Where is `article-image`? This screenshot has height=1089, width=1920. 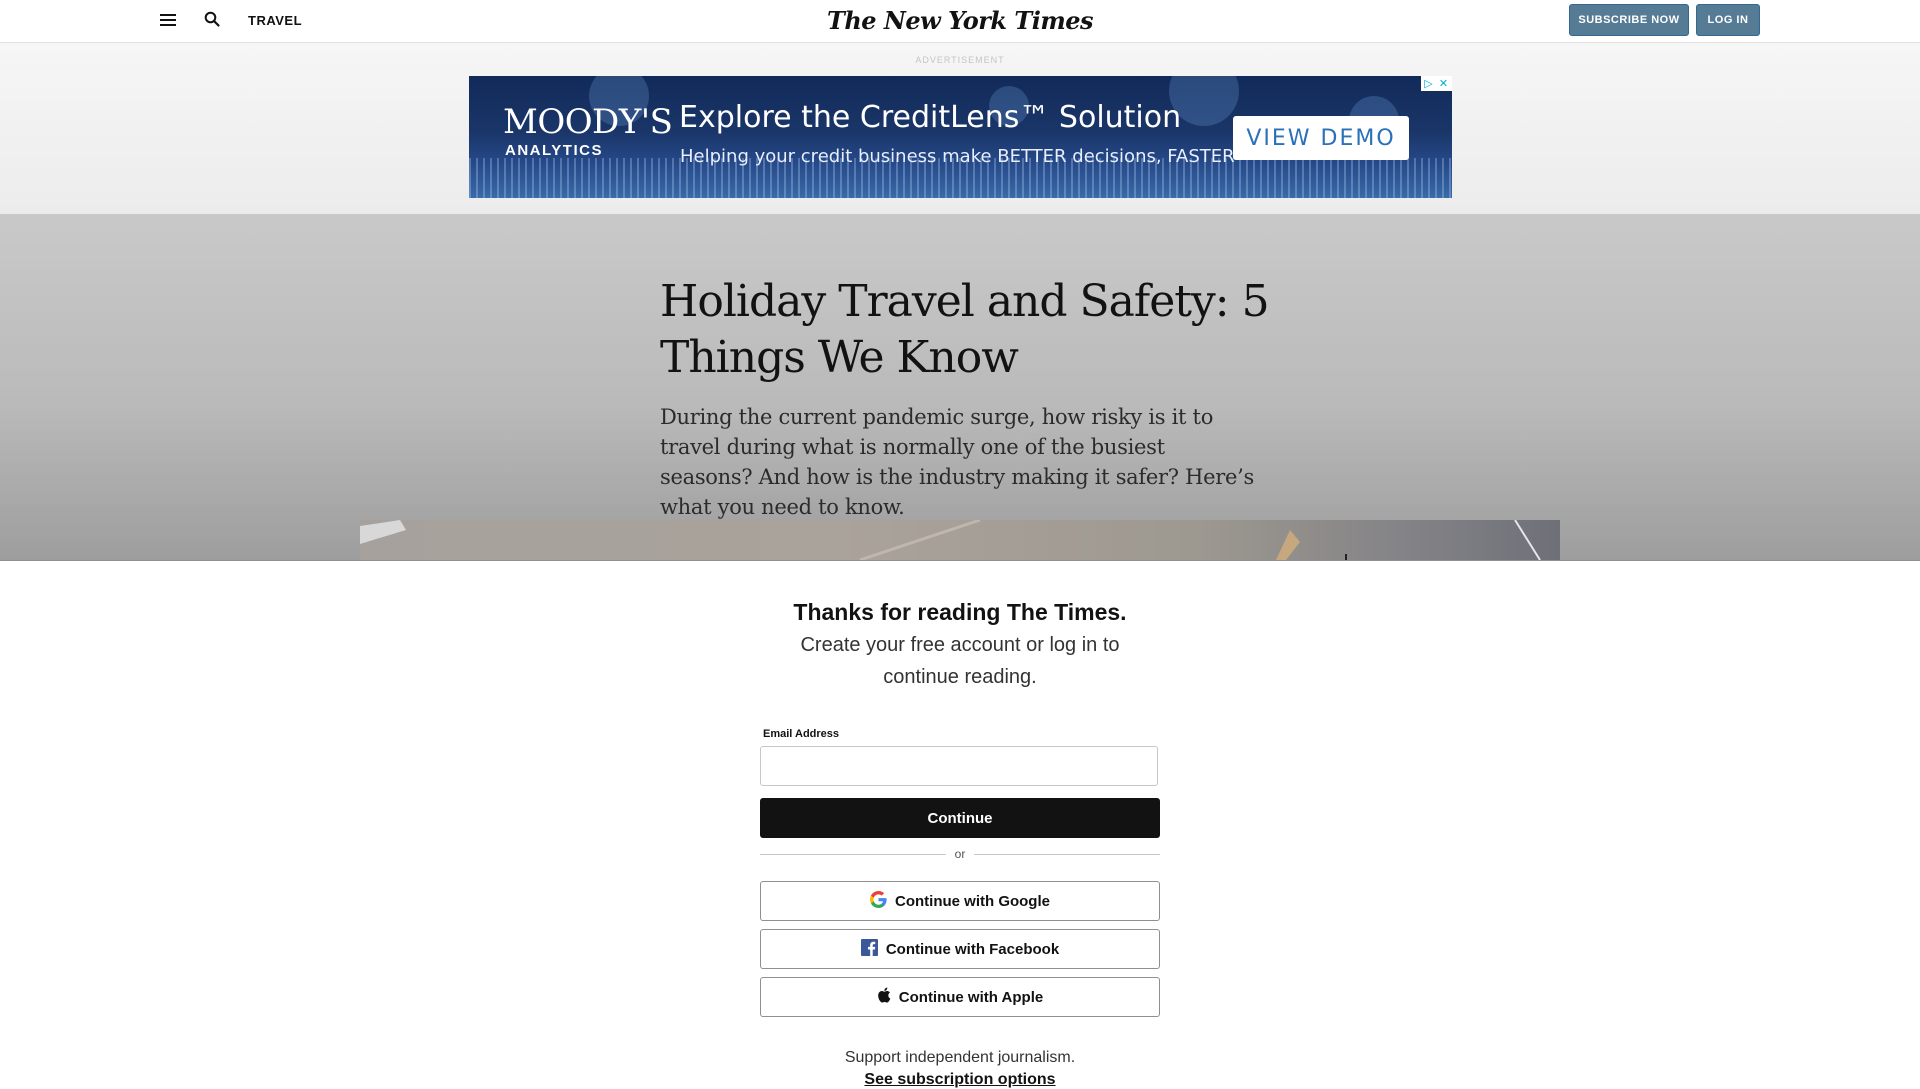
article-image is located at coordinates (960, 540).